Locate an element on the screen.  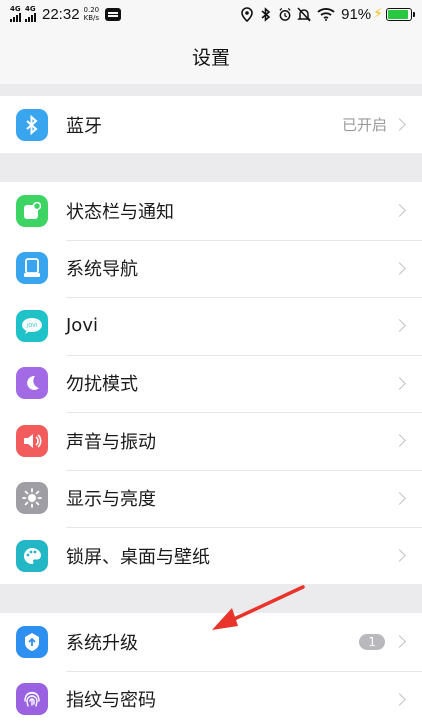
settings-item-label: 勿扰模式 is located at coordinates (102, 385).